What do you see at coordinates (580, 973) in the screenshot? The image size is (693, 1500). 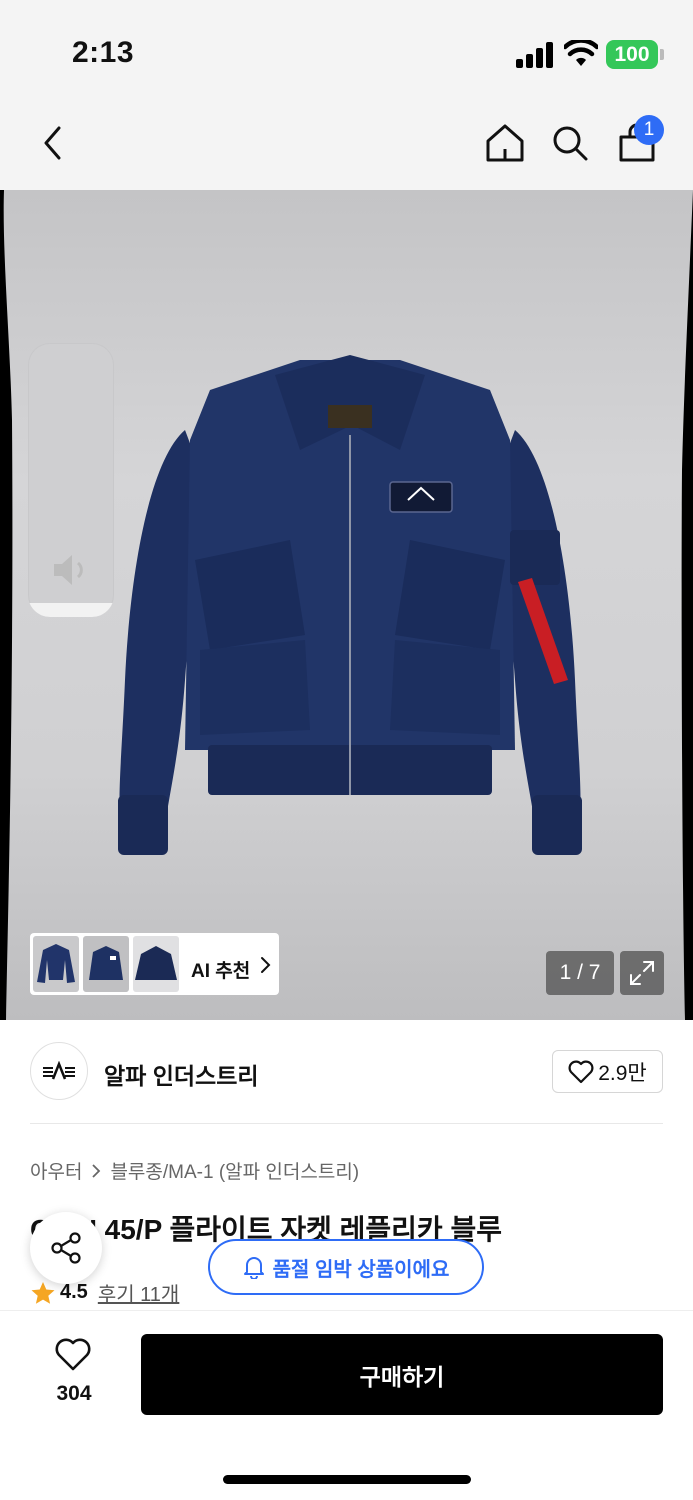 I see `gallery-page-counter: 1 / 7` at bounding box center [580, 973].